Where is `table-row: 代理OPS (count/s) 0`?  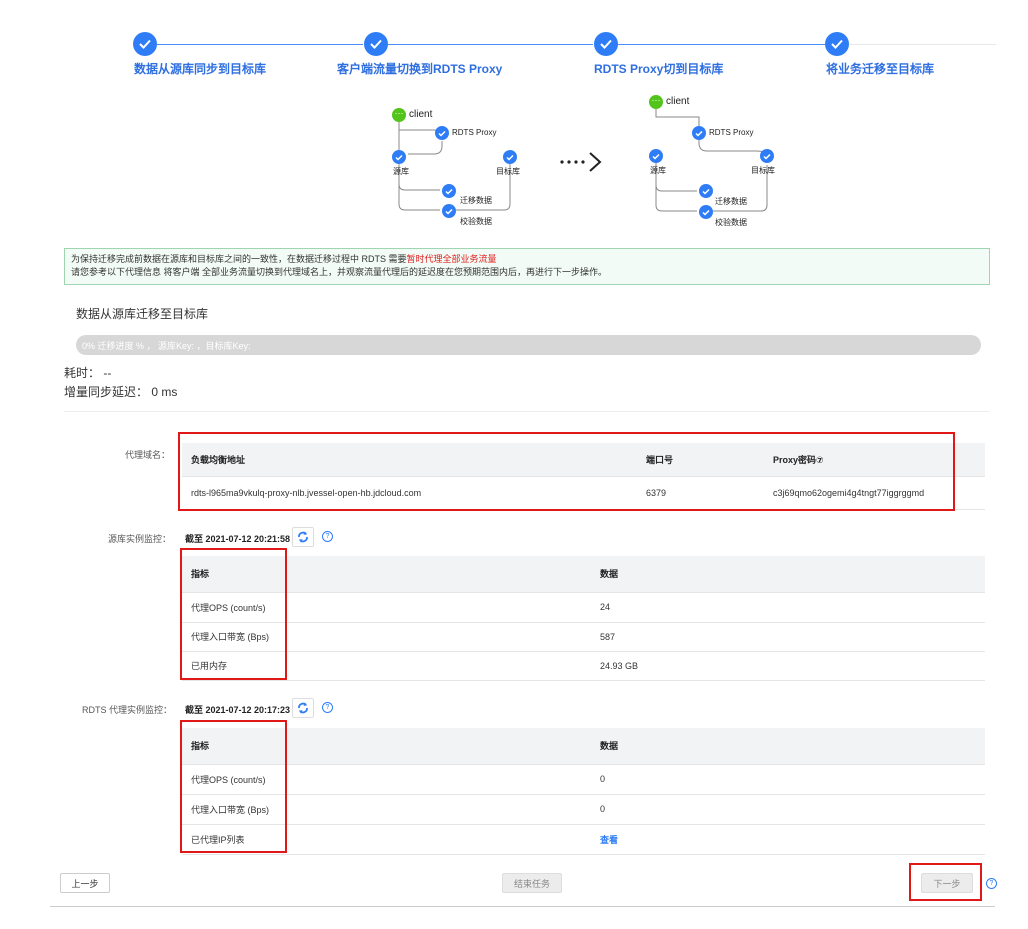
table-row: 代理OPS (count/s) 0 is located at coordinates (583, 779).